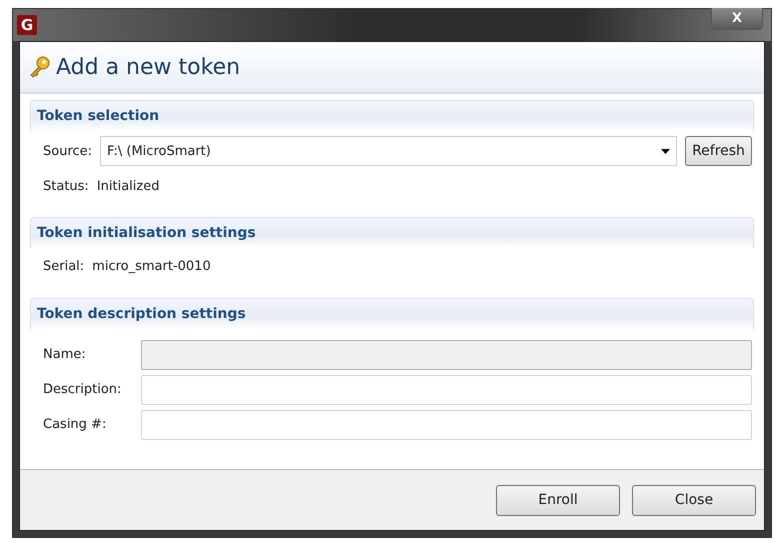 This screenshot has width=778, height=543. I want to click on status-label: Status:, so click(66, 186).